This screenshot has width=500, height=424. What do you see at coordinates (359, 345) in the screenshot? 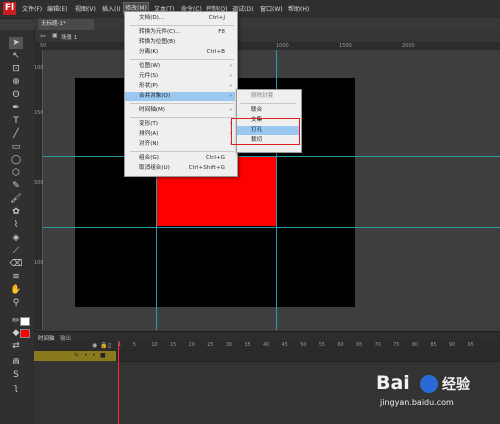
I see `frame-number: 65` at bounding box center [359, 345].